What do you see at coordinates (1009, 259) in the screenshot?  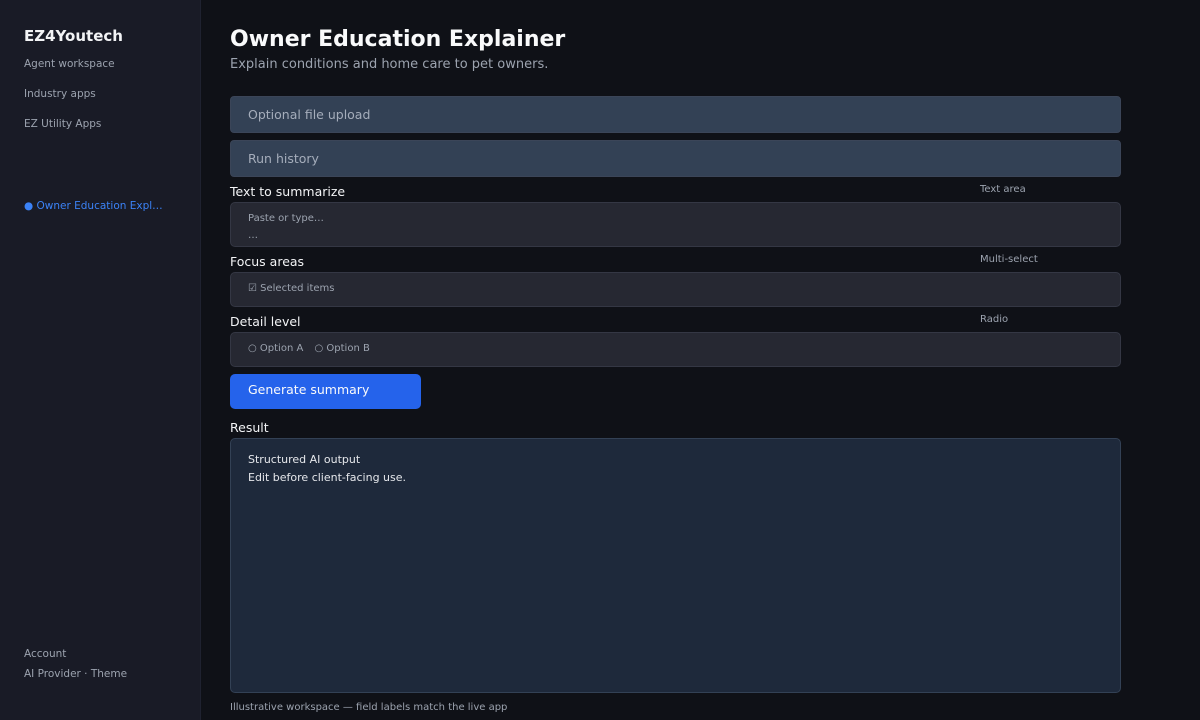 I see `focus-field-type: Multi-select` at bounding box center [1009, 259].